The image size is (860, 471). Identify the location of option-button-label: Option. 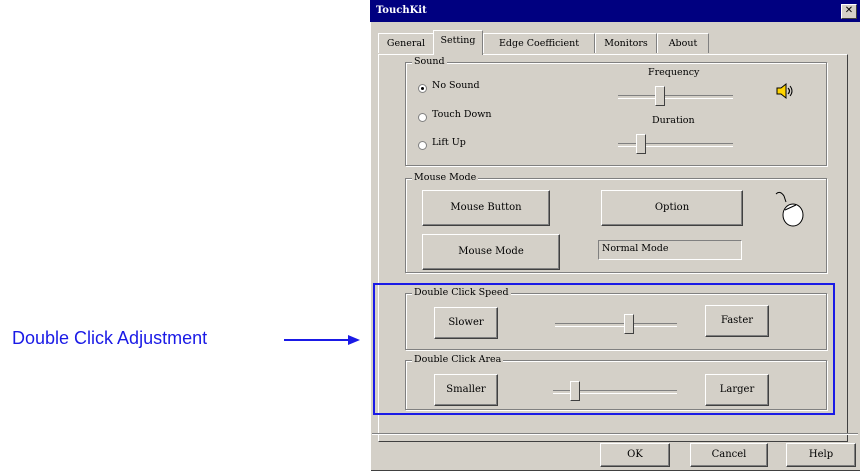
(672, 207).